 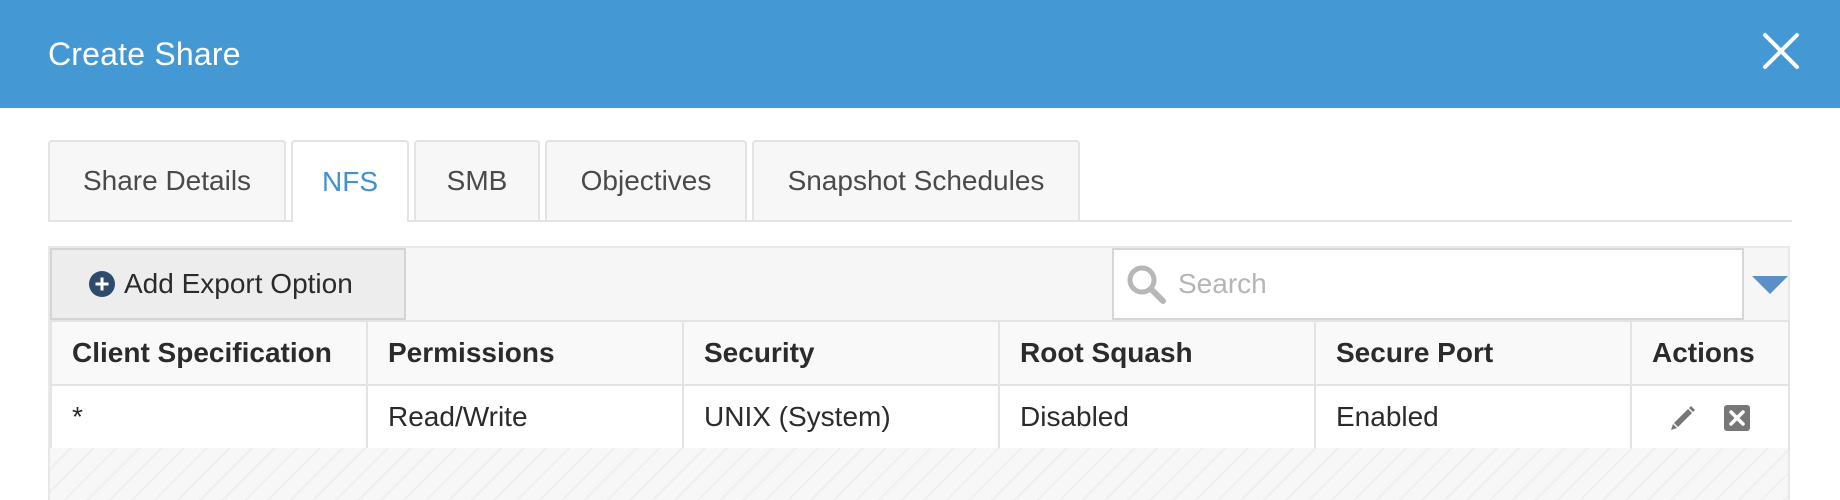 I want to click on tab-nfs: NFS, so click(x=350, y=181).